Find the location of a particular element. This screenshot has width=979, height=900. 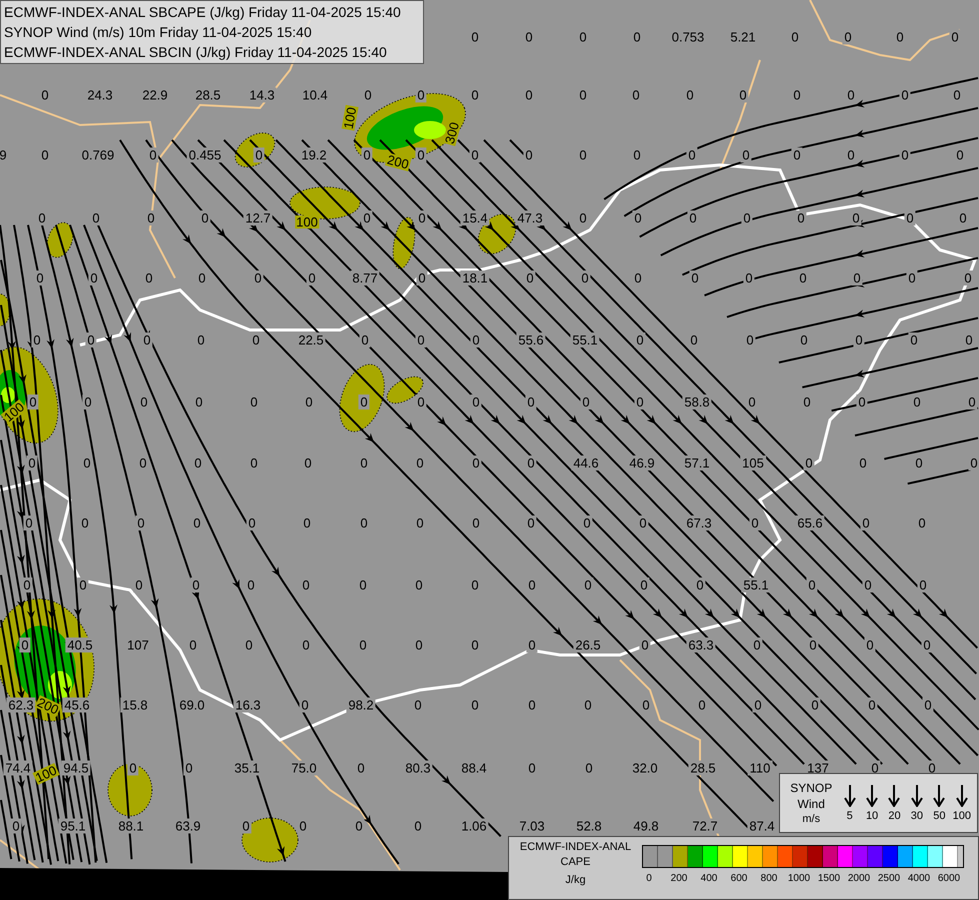

value-label: 80.3 is located at coordinates (418, 768).